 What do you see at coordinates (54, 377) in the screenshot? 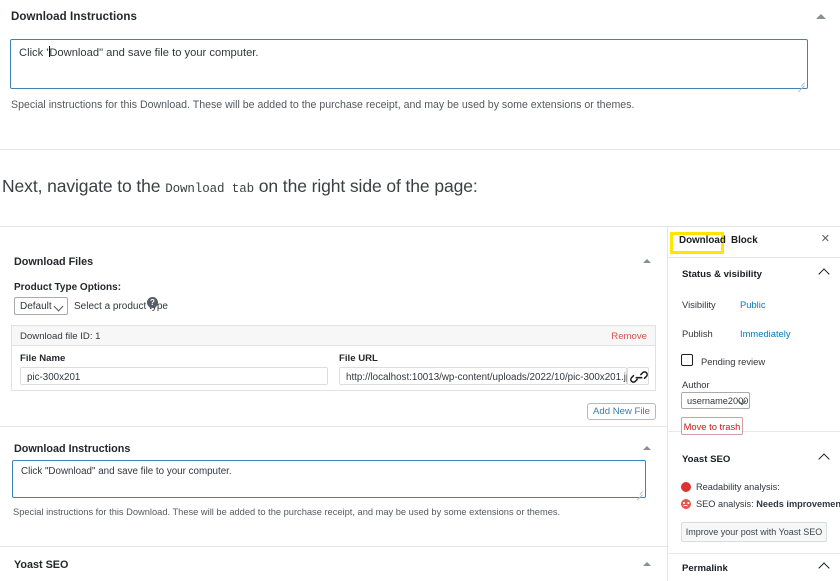
I see `file-name-value: pic-300x201` at bounding box center [54, 377].